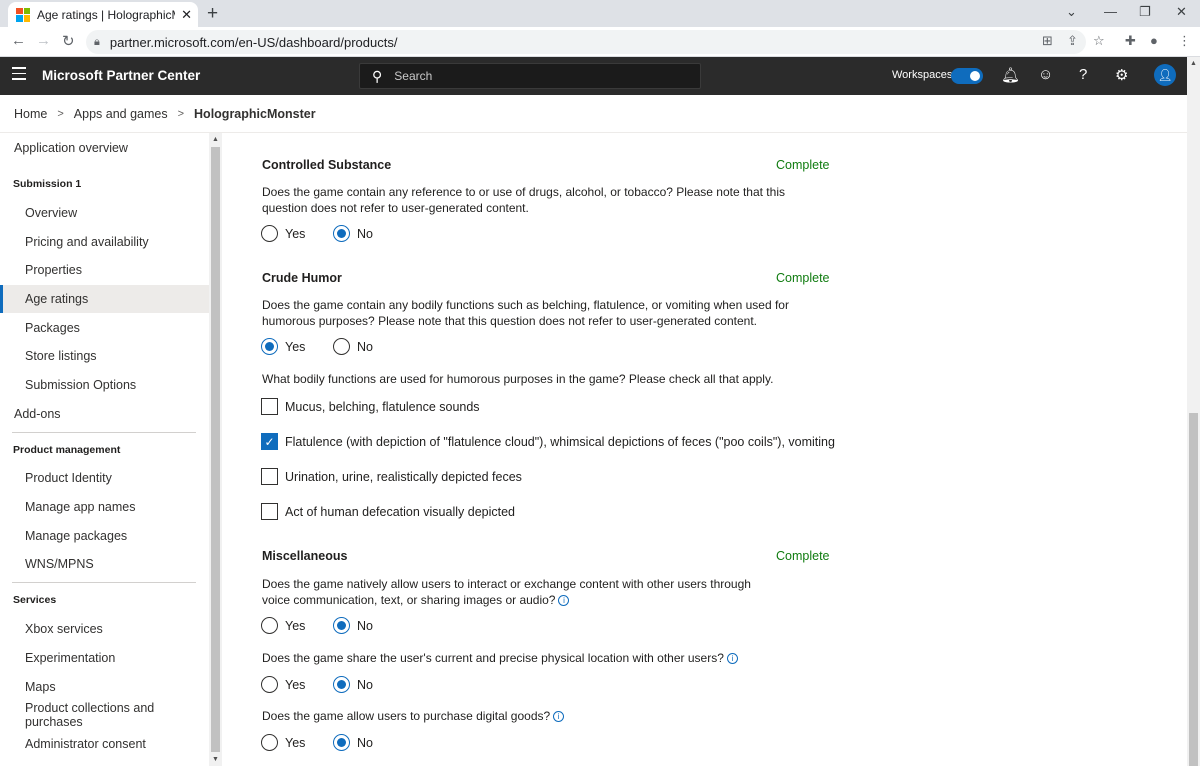  What do you see at coordinates (104, 328) in the screenshot?
I see `sidebar-item-packages: Packages` at bounding box center [104, 328].